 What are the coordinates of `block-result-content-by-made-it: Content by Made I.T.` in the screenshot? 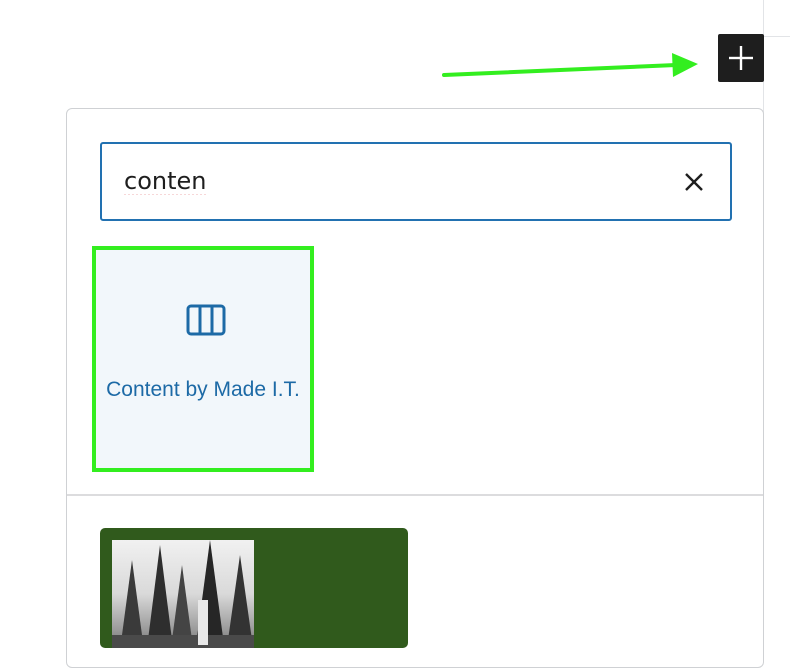 It's located at (203, 359).